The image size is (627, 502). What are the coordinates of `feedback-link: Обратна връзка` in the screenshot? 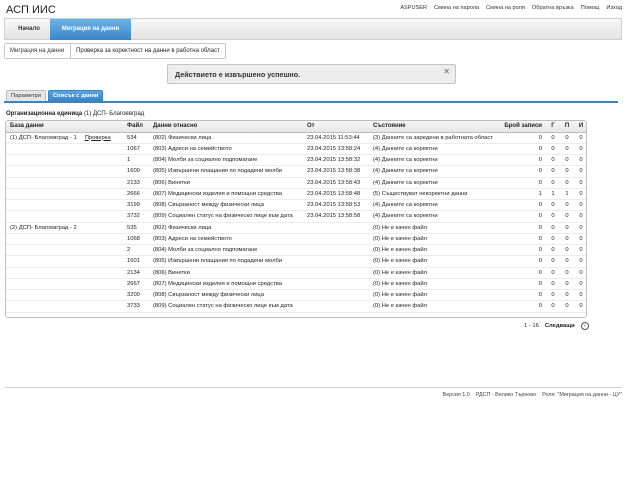 It's located at (553, 8).